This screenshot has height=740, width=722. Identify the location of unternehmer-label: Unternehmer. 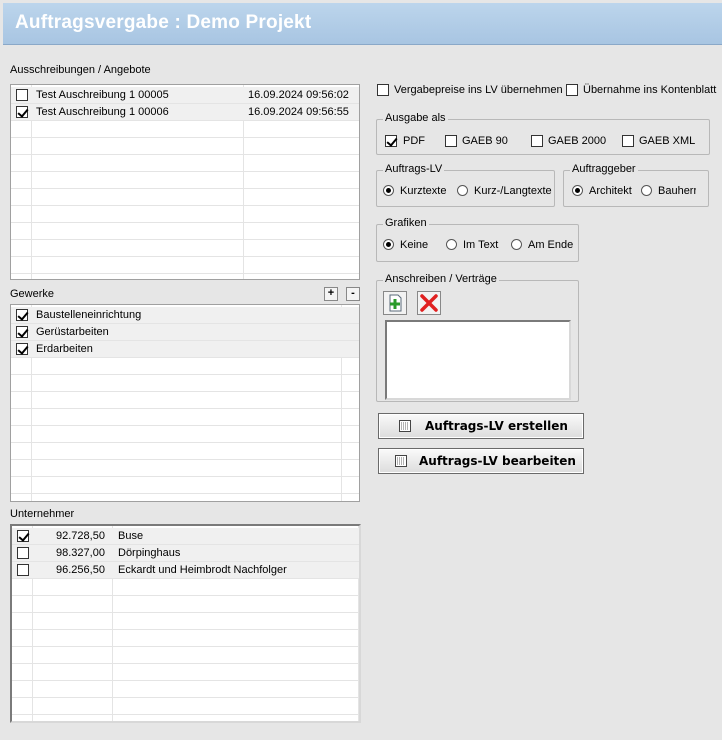
(42, 514).